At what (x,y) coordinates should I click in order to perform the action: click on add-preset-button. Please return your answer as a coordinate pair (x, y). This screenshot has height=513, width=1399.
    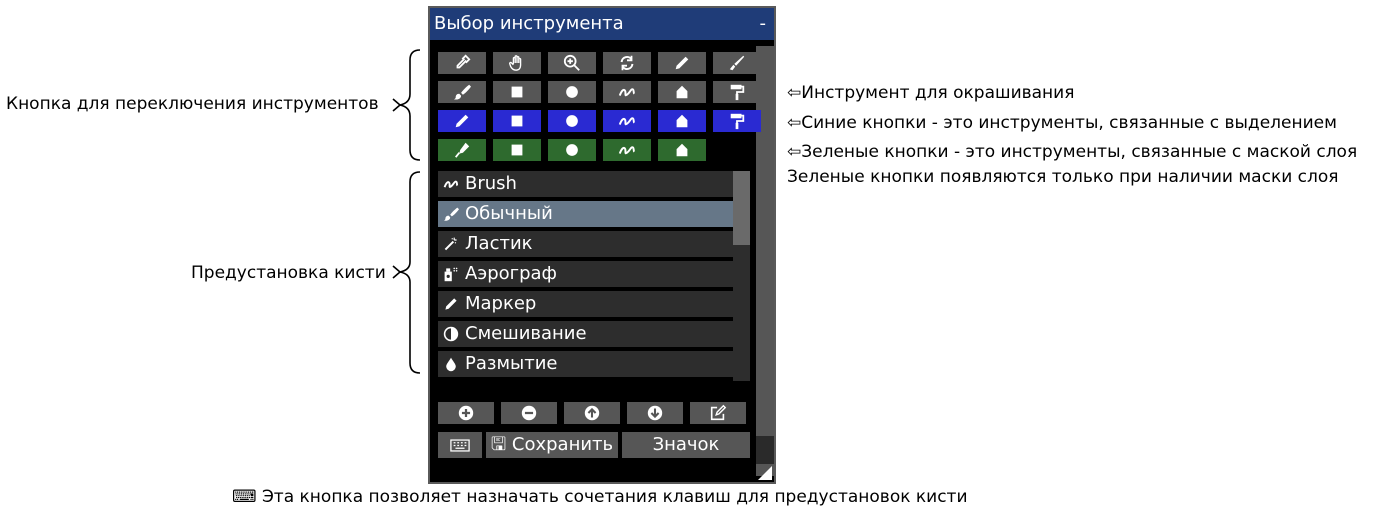
    Looking at the image, I should click on (466, 413).